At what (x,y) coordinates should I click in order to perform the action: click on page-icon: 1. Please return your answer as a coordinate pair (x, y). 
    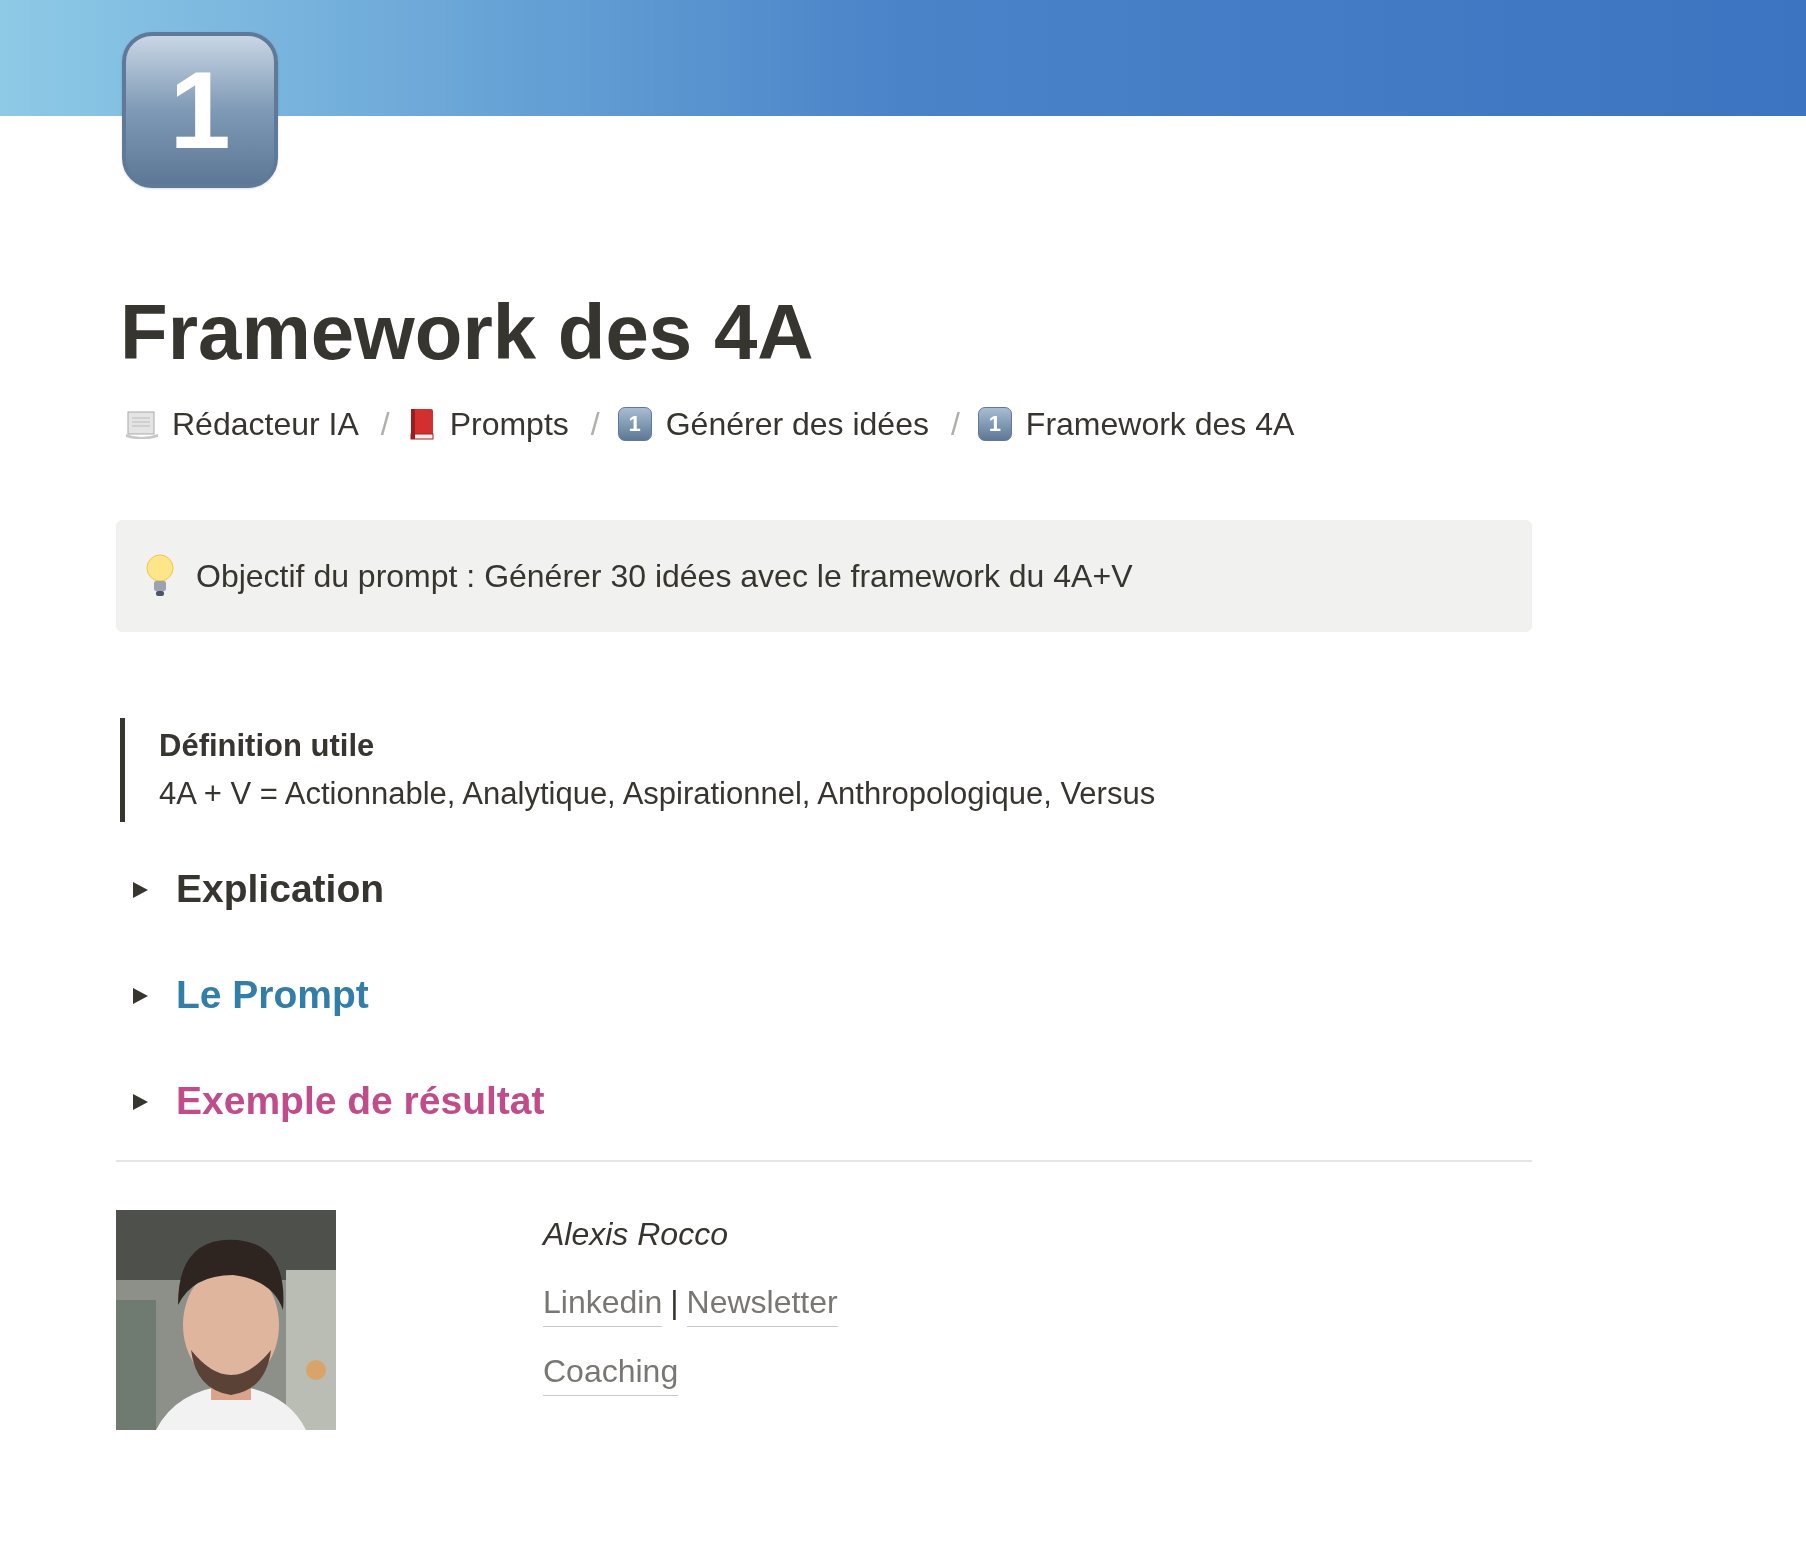
    Looking at the image, I should click on (200, 110).